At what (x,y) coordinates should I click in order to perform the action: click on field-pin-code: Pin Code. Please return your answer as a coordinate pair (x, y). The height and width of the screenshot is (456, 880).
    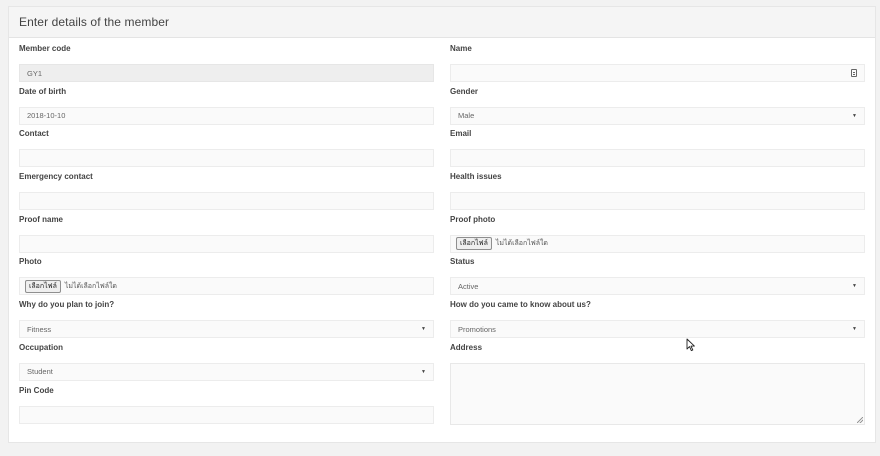
    Looking at the image, I should click on (226, 405).